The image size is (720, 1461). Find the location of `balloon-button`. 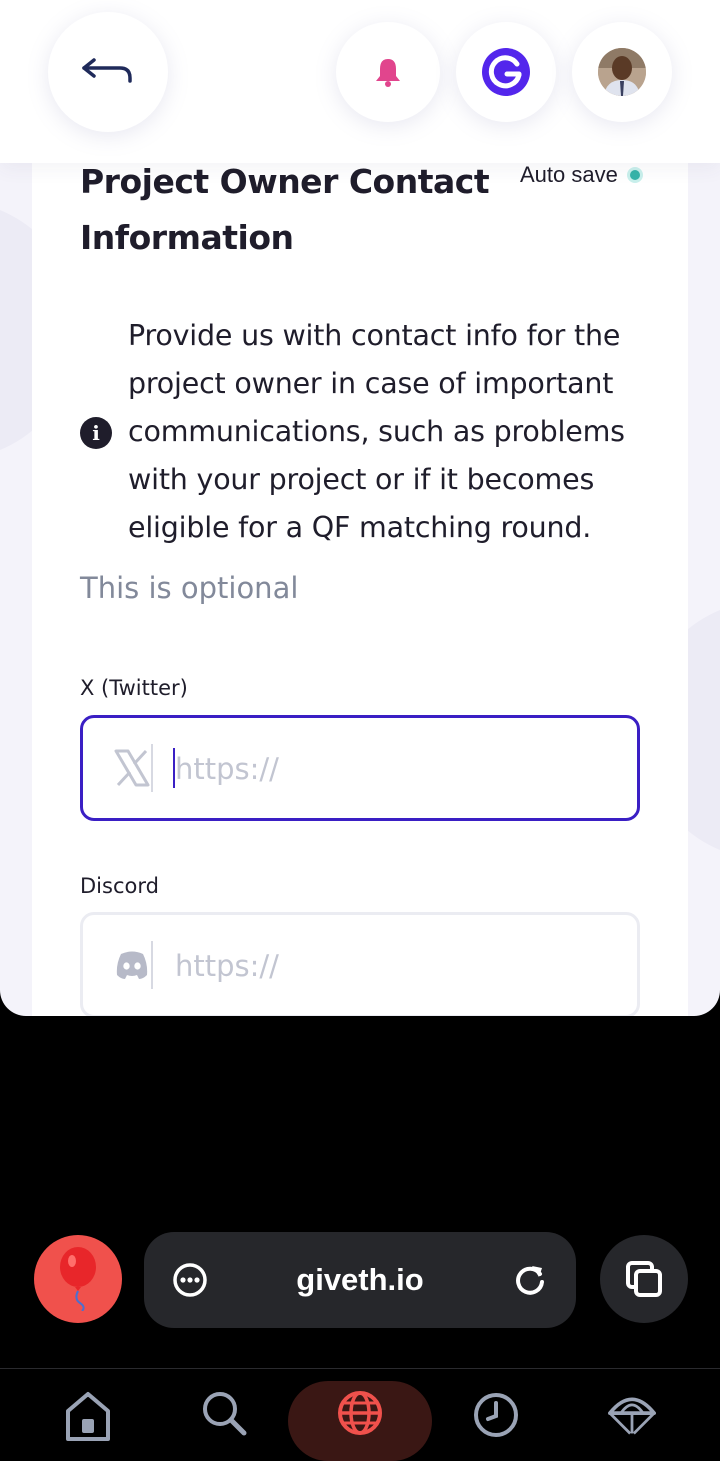

balloon-button is located at coordinates (78, 1279).